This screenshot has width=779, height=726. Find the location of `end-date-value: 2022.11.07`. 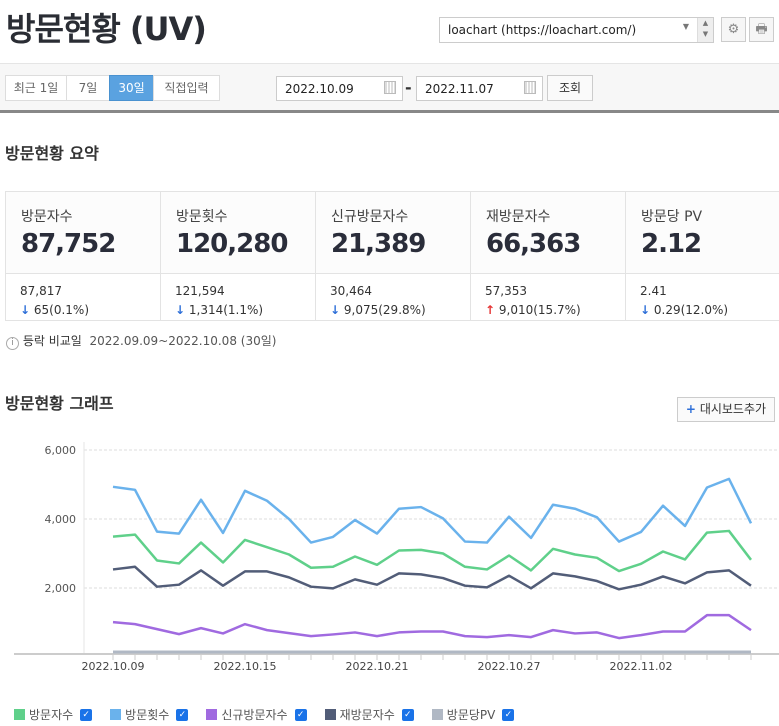

end-date-value: 2022.11.07 is located at coordinates (459, 89).